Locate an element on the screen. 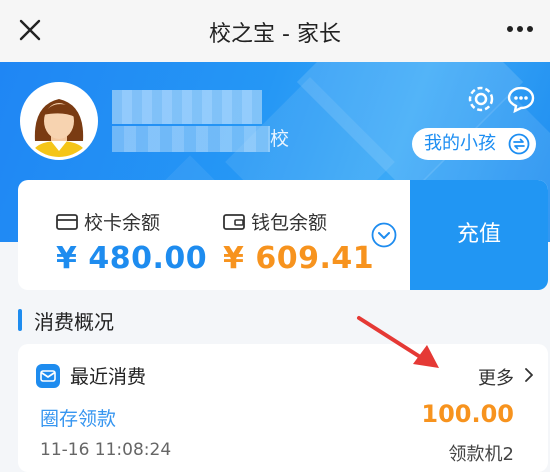  avatar-icon is located at coordinates (59, 121).